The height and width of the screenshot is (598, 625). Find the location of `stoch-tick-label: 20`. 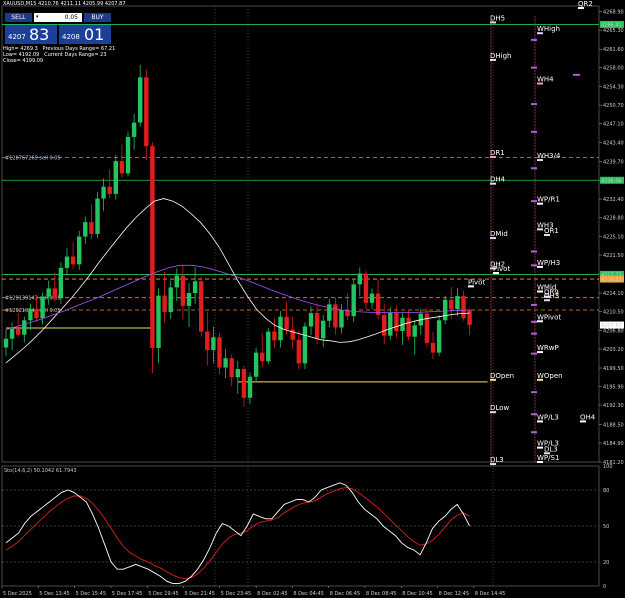

stoch-tick-label: 20 is located at coordinates (606, 563).